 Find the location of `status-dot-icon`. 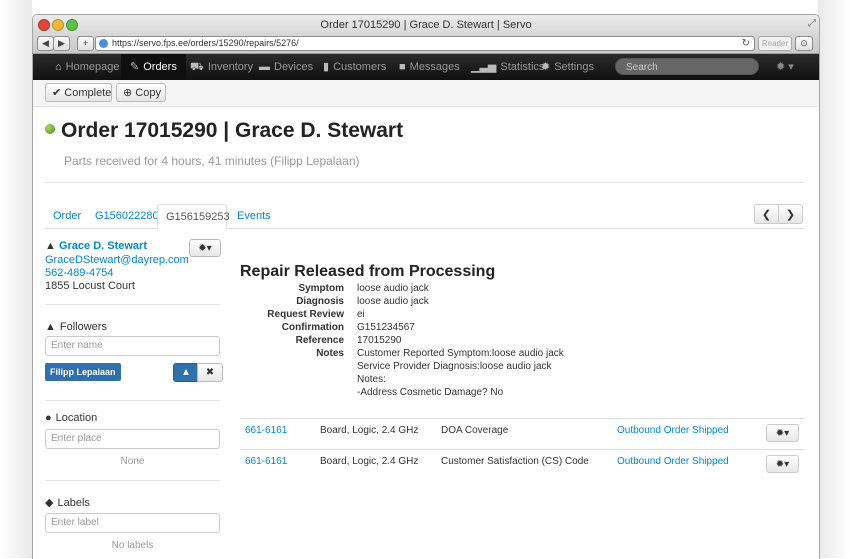

status-dot-icon is located at coordinates (50, 129).